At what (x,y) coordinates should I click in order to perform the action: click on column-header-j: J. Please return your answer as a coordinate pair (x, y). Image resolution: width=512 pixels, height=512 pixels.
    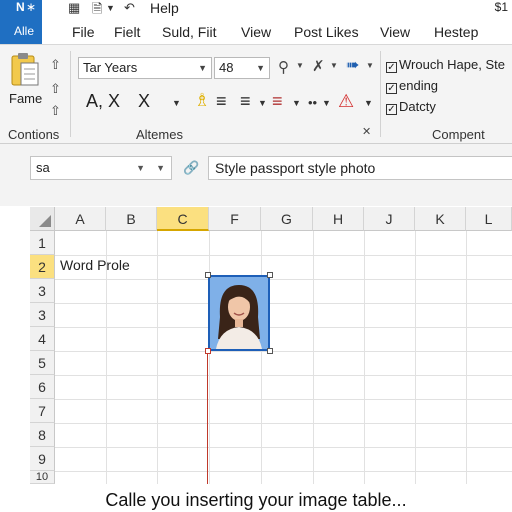
    Looking at the image, I should click on (389, 219).